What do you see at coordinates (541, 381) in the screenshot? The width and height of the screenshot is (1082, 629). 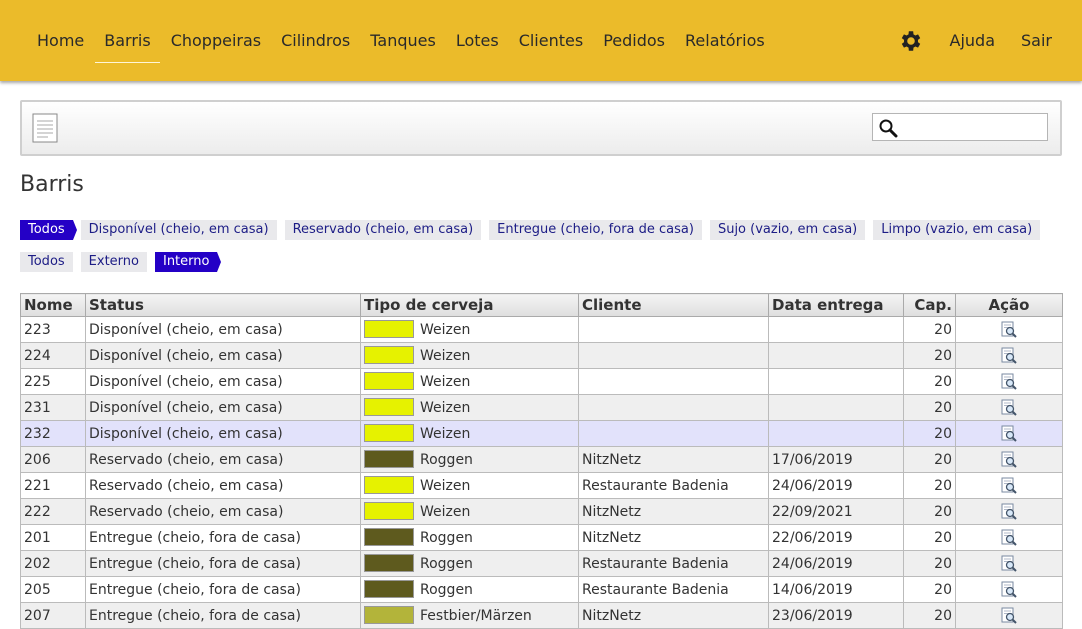 I see `table-row: 225 Disponível (cheio, em casa) Weizen 20` at bounding box center [541, 381].